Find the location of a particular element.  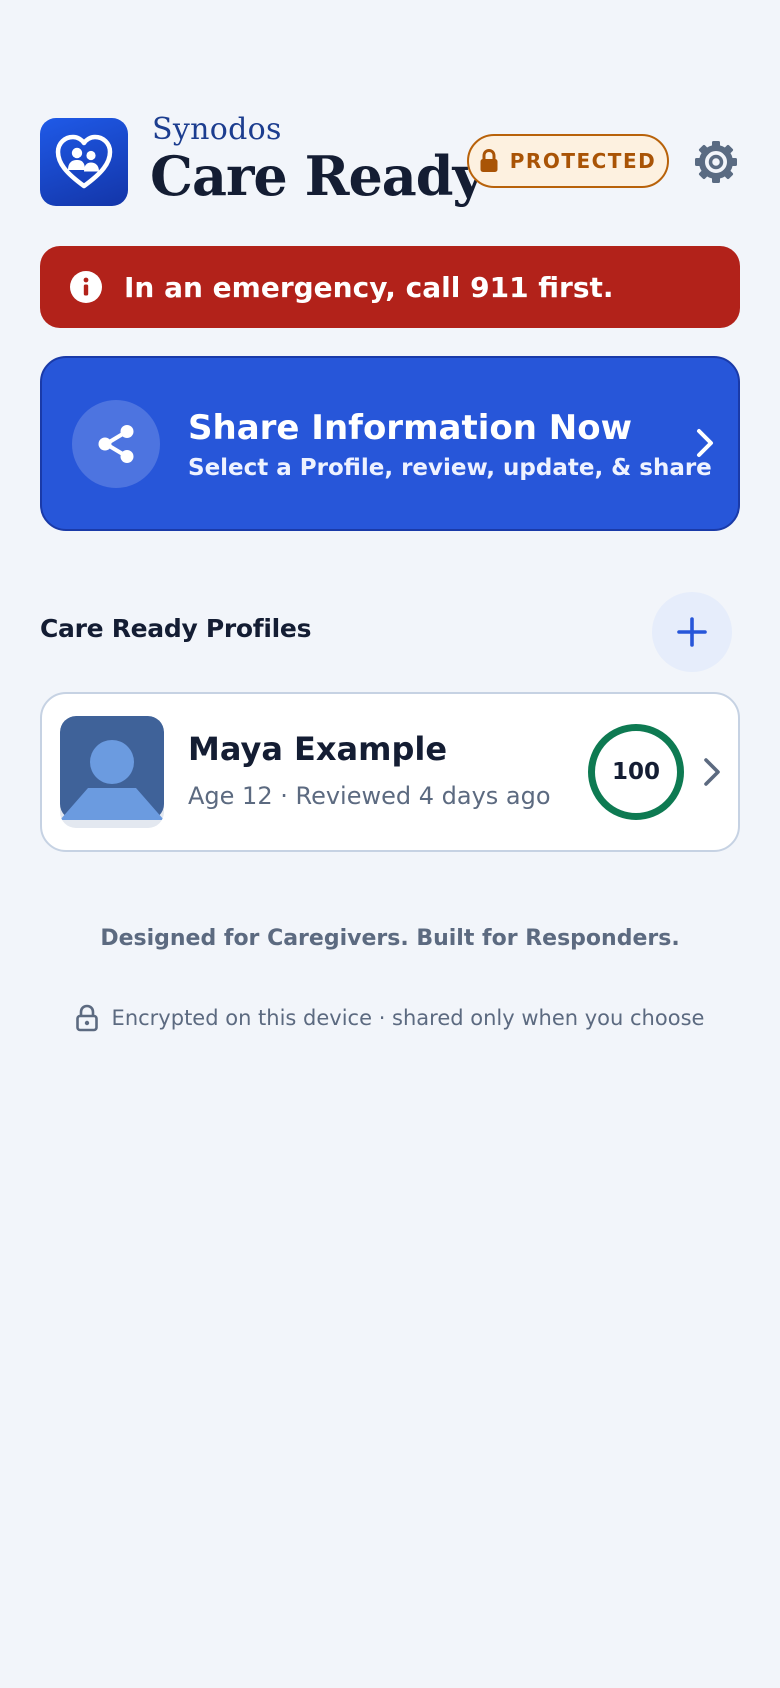

profiles-section-title: Care Ready Profiles is located at coordinates (176, 628).